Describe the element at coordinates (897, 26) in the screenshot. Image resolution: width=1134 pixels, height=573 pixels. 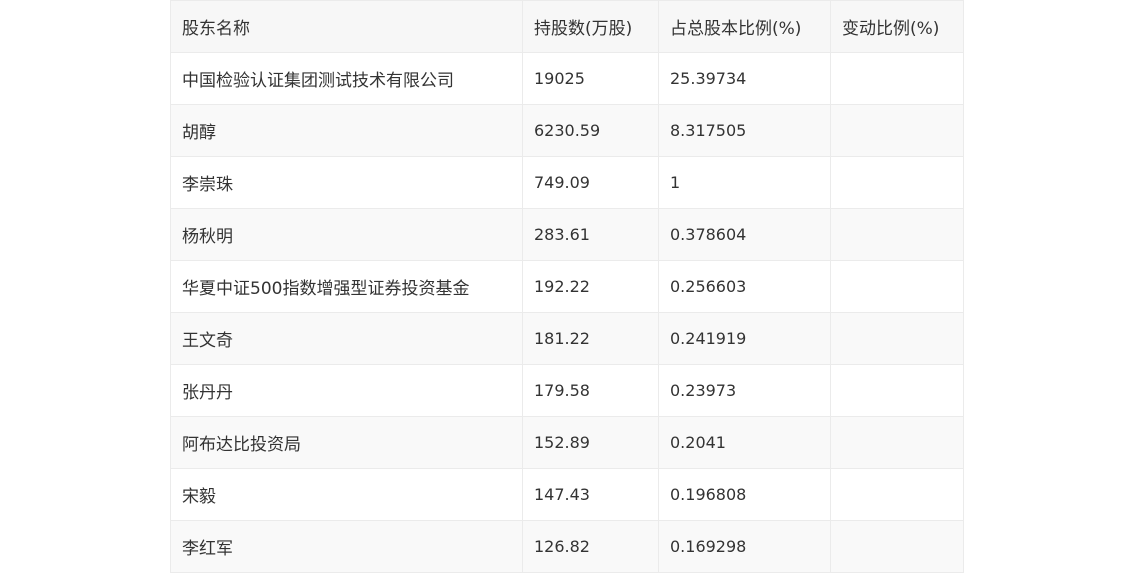
I see `header-change-ratio: 变动比例(%)` at that location.